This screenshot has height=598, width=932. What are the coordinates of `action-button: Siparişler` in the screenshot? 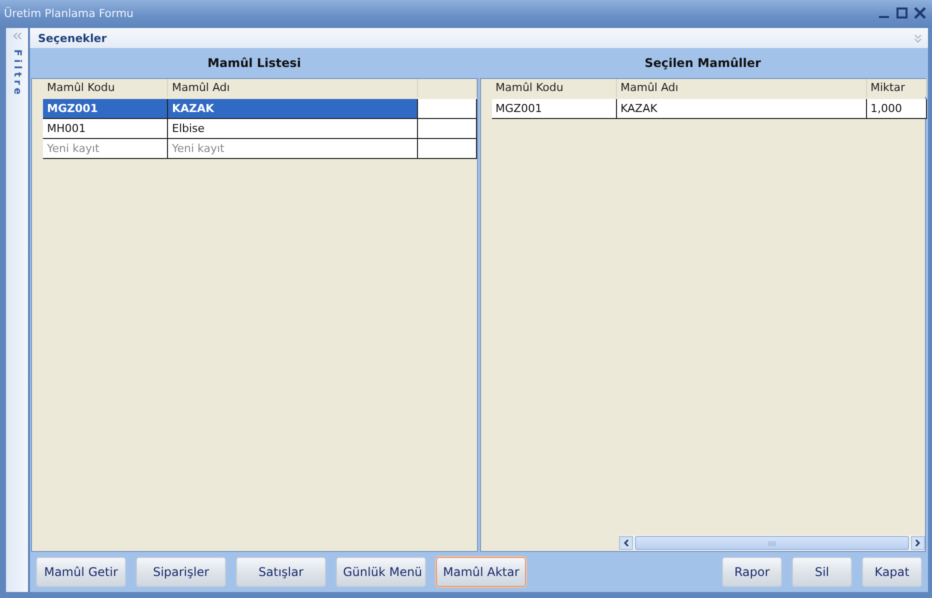 It's located at (181, 572).